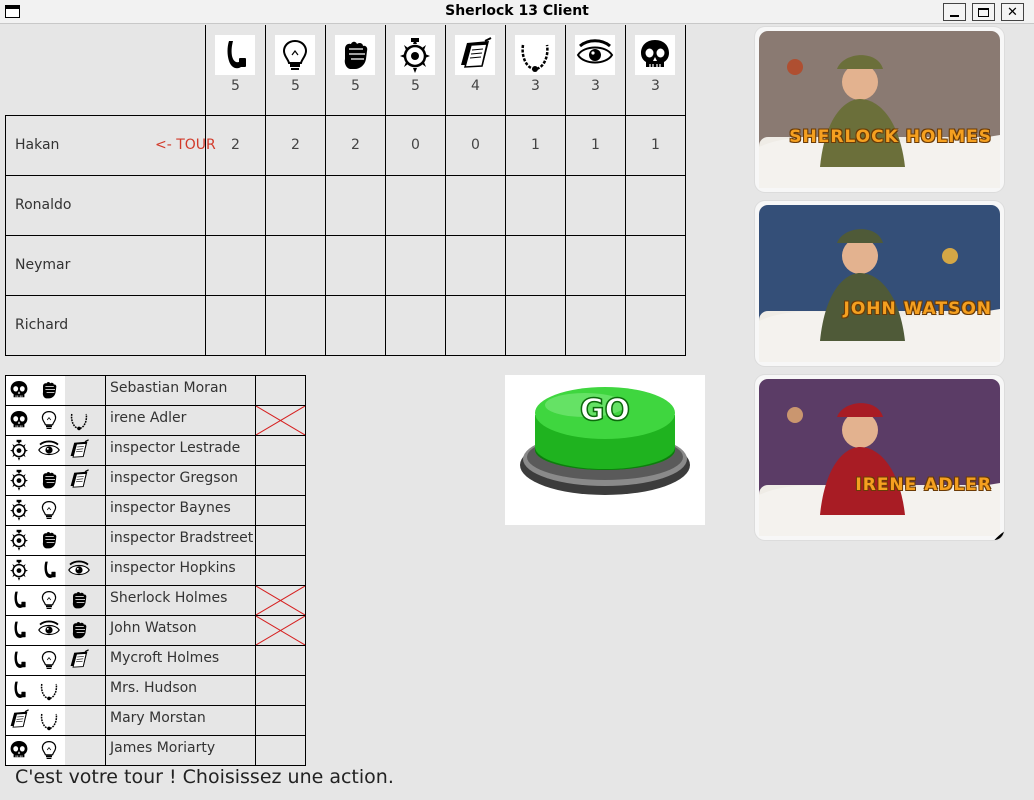 The width and height of the screenshot is (1034, 800). What do you see at coordinates (181, 538) in the screenshot?
I see `suspect-name: inspector Bradstreet` at bounding box center [181, 538].